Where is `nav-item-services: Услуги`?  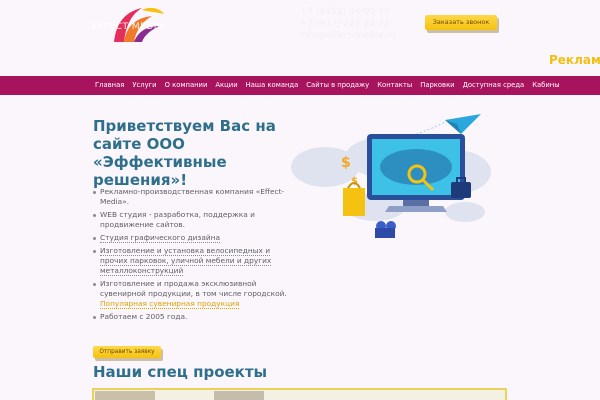
nav-item-services: Услуги is located at coordinates (144, 85).